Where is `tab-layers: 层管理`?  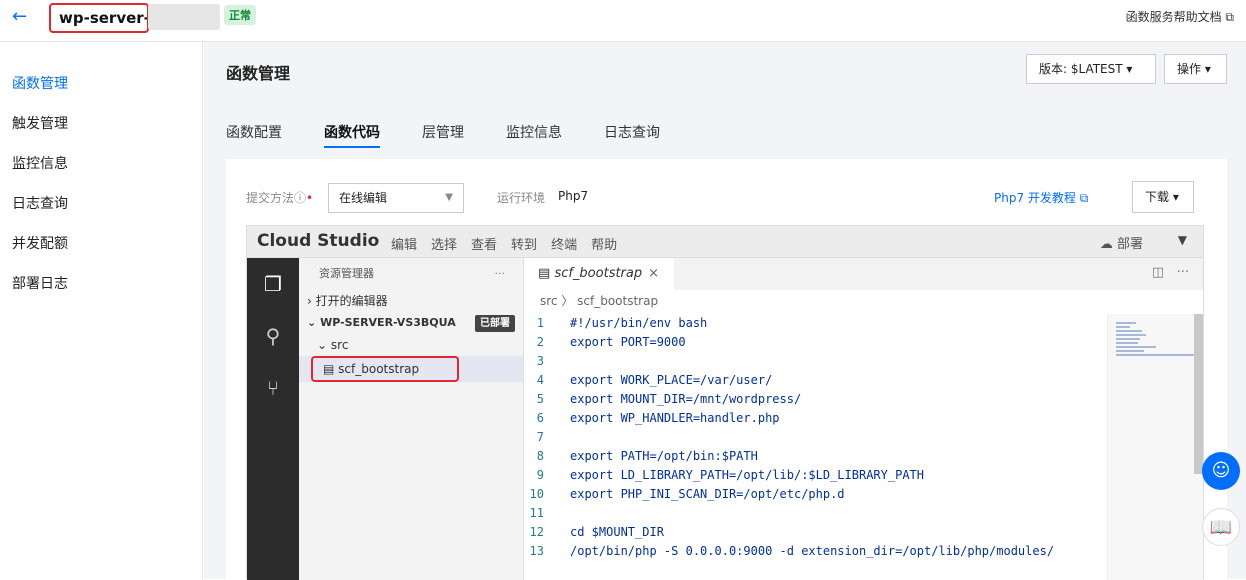 tab-layers: 层管理 is located at coordinates (443, 133).